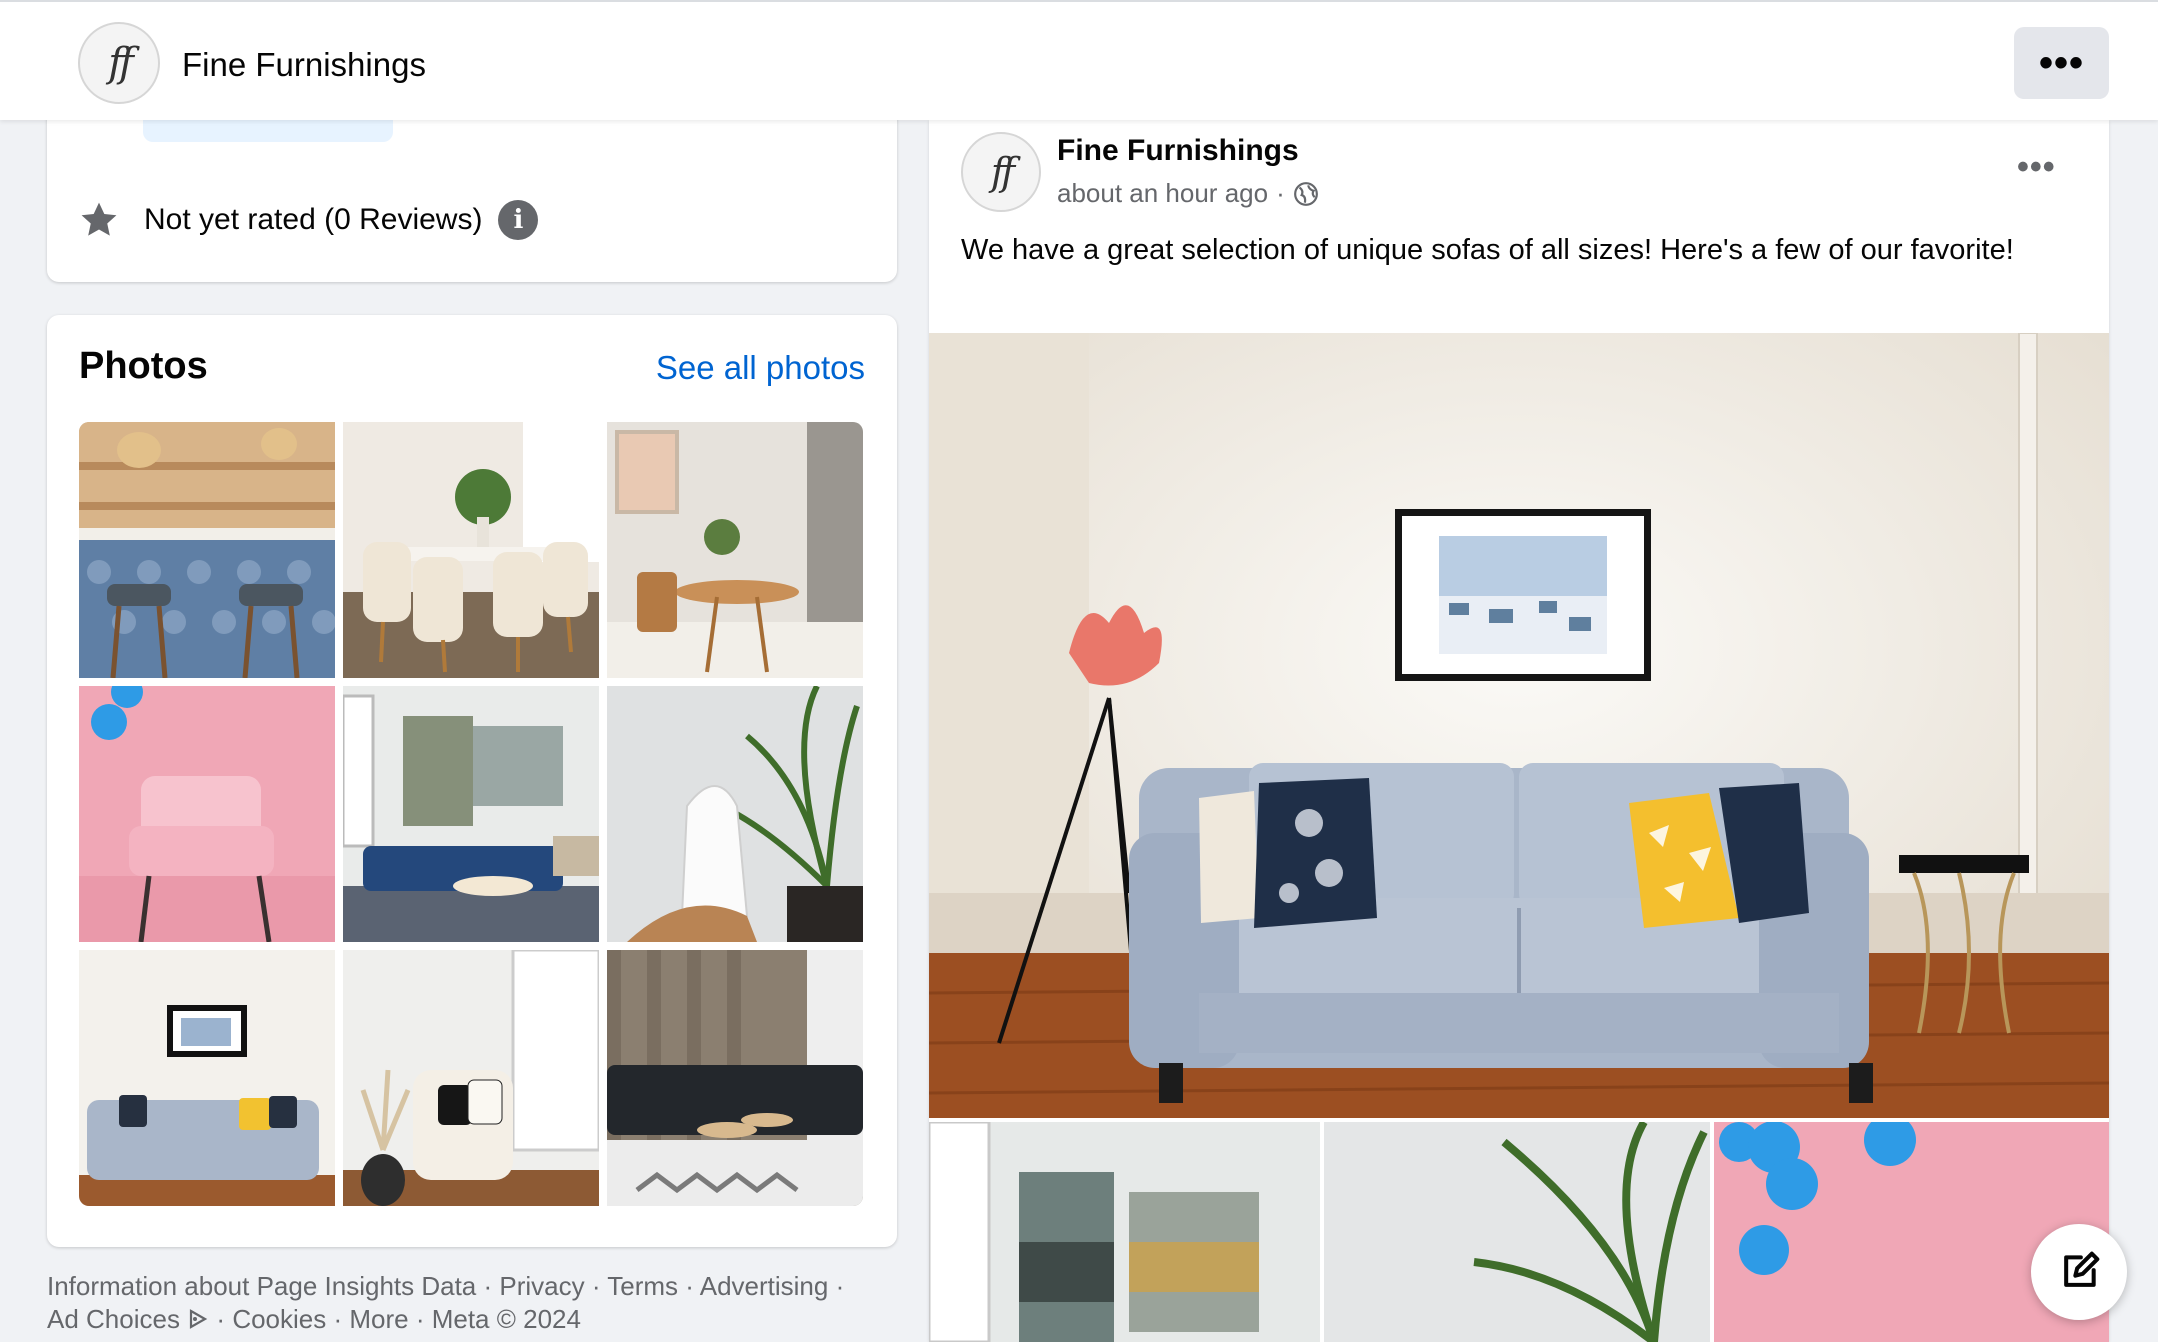 This screenshot has width=2158, height=1342. Describe the element at coordinates (760, 368) in the screenshot. I see `see-all-photos-link: See all photos` at that location.